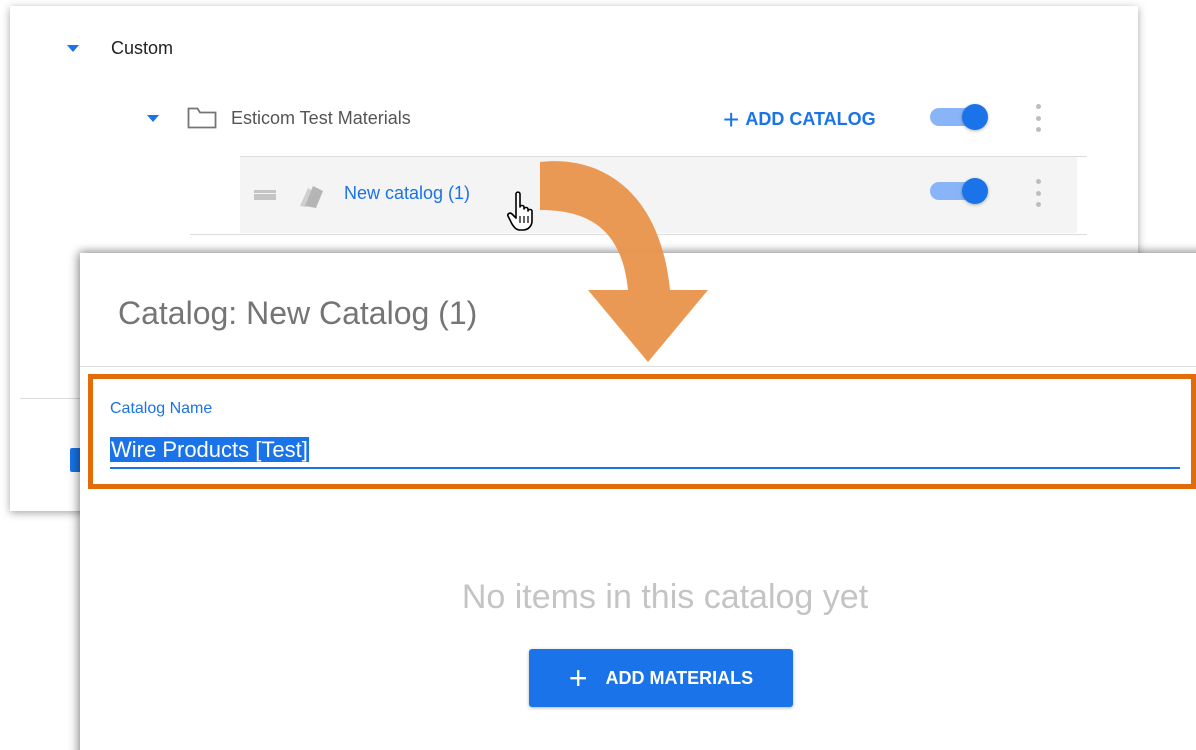  I want to click on catalog-more-vert-icon, so click(1038, 193).